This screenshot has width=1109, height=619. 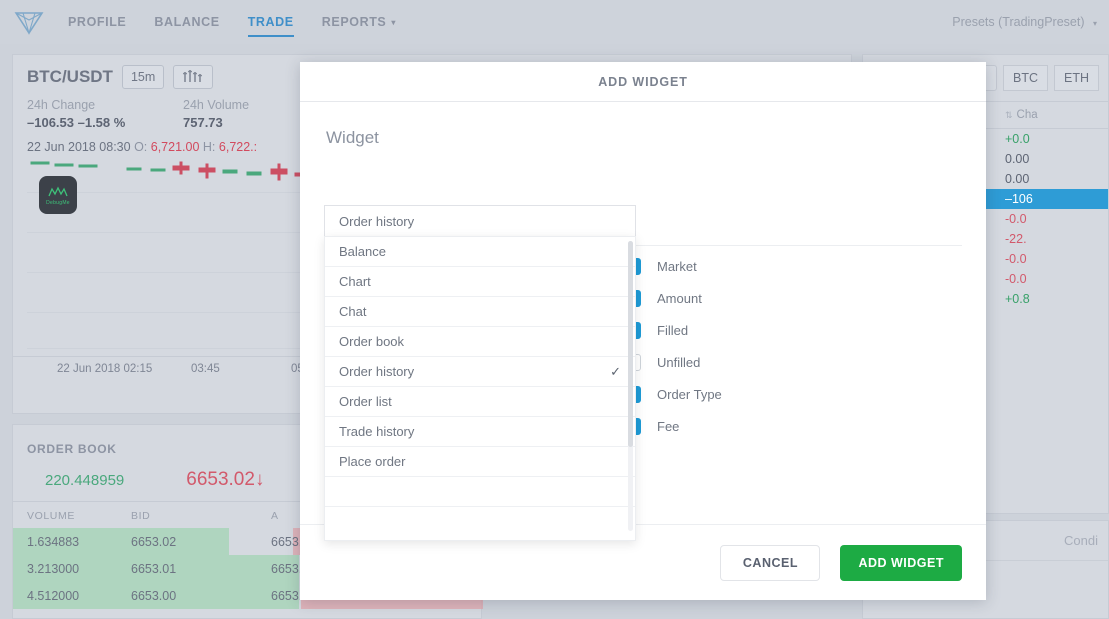 What do you see at coordinates (480, 372) in the screenshot?
I see `dropdown-option-order-history: Order history ✓` at bounding box center [480, 372].